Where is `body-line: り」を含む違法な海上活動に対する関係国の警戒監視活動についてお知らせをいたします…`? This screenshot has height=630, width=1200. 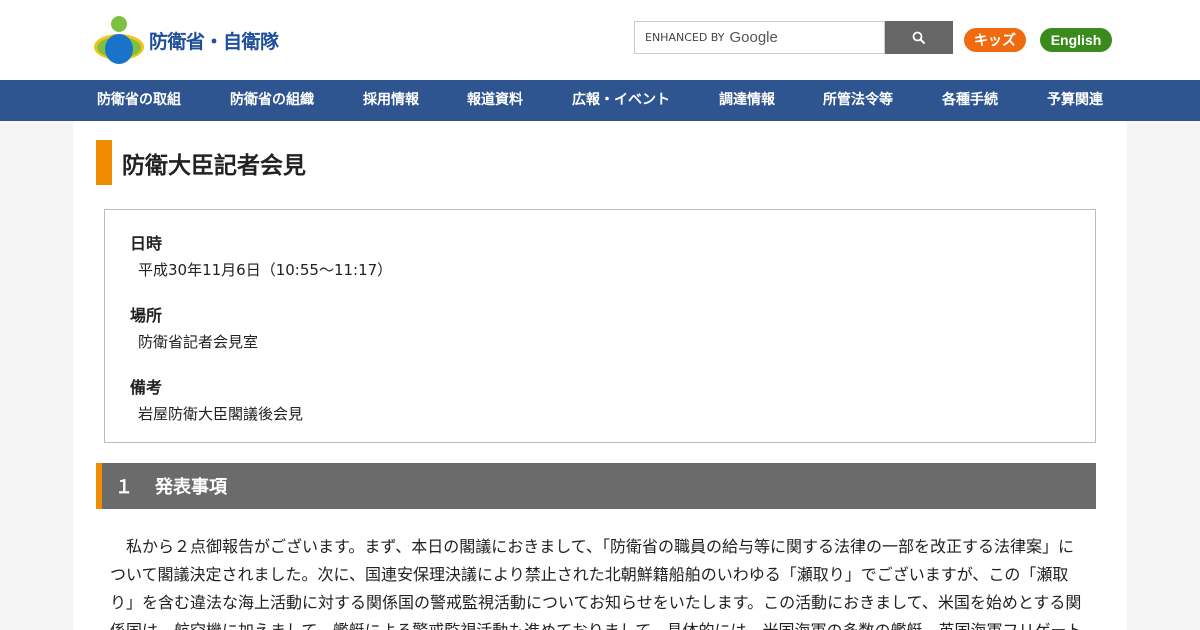
body-line: り」を含む違法な海上活動に対する関係国の警戒監視活動についてお知らせをいたします… is located at coordinates (596, 602).